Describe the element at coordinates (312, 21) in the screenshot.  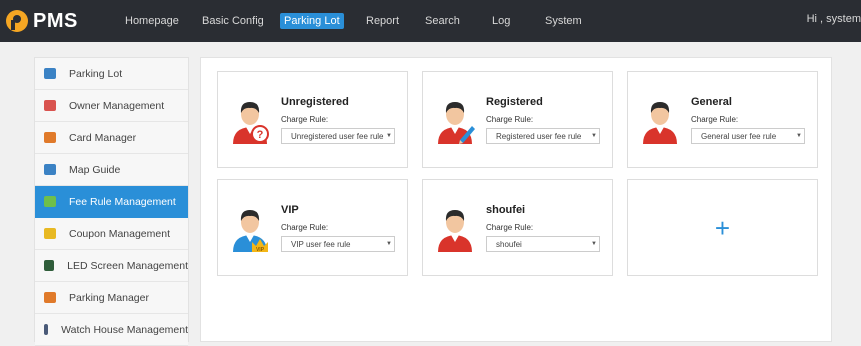
I see `nav-parking-lot: Parking Lot` at that location.